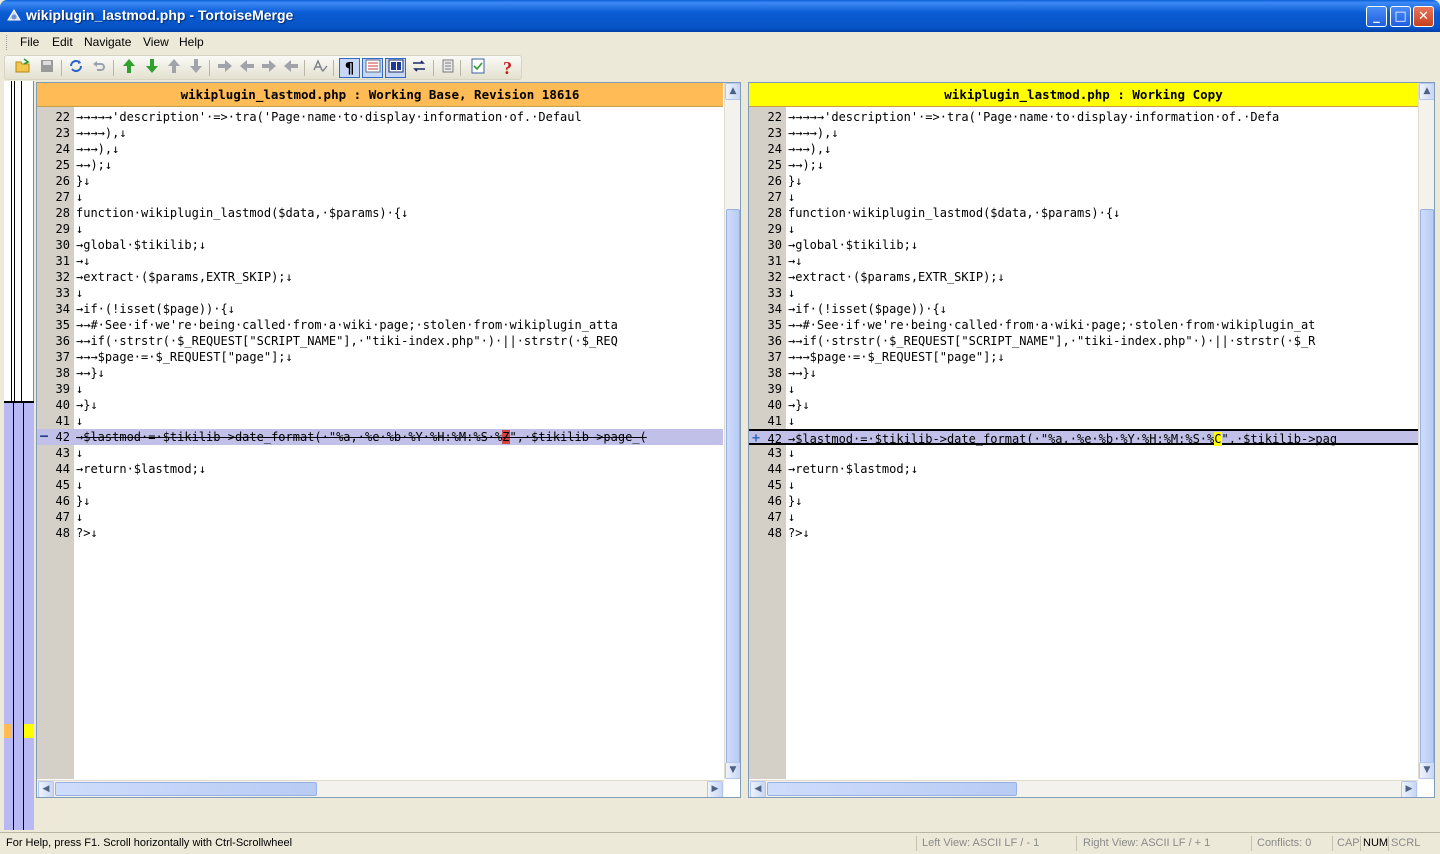  Describe the element at coordinates (151, 68) in the screenshot. I see `previous-difference-icon` at that location.